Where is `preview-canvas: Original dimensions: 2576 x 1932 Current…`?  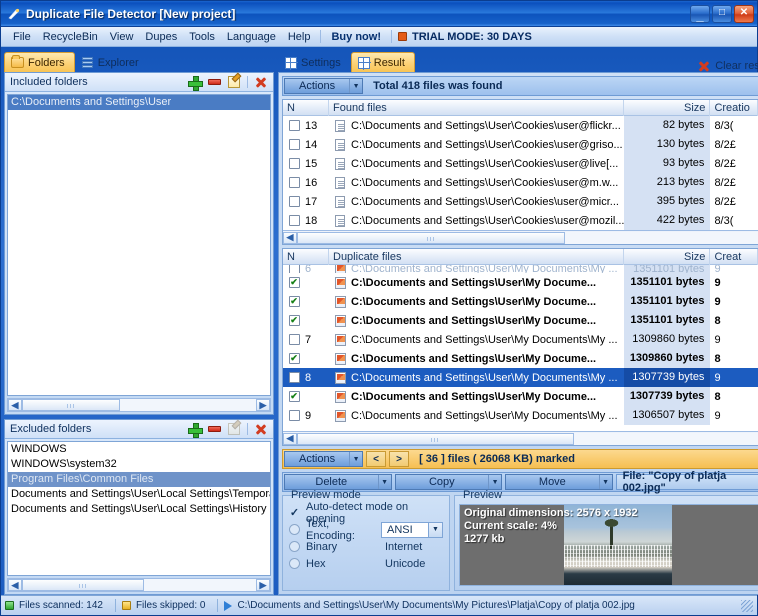
preview-canvas: Original dimensions: 2576 x 1932 Current… is located at coordinates (608, 545).